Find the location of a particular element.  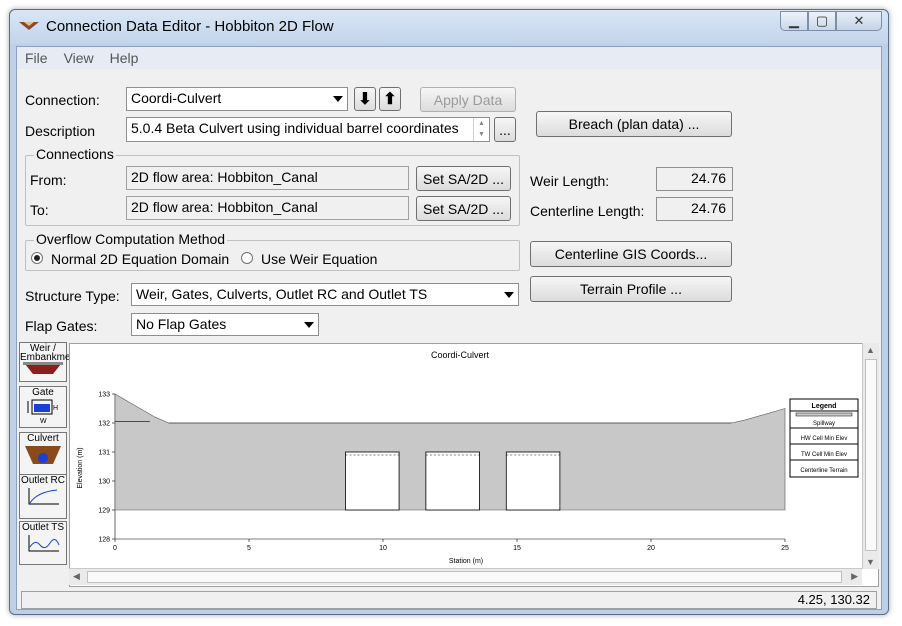

rating-curve-icon is located at coordinates (43, 496).